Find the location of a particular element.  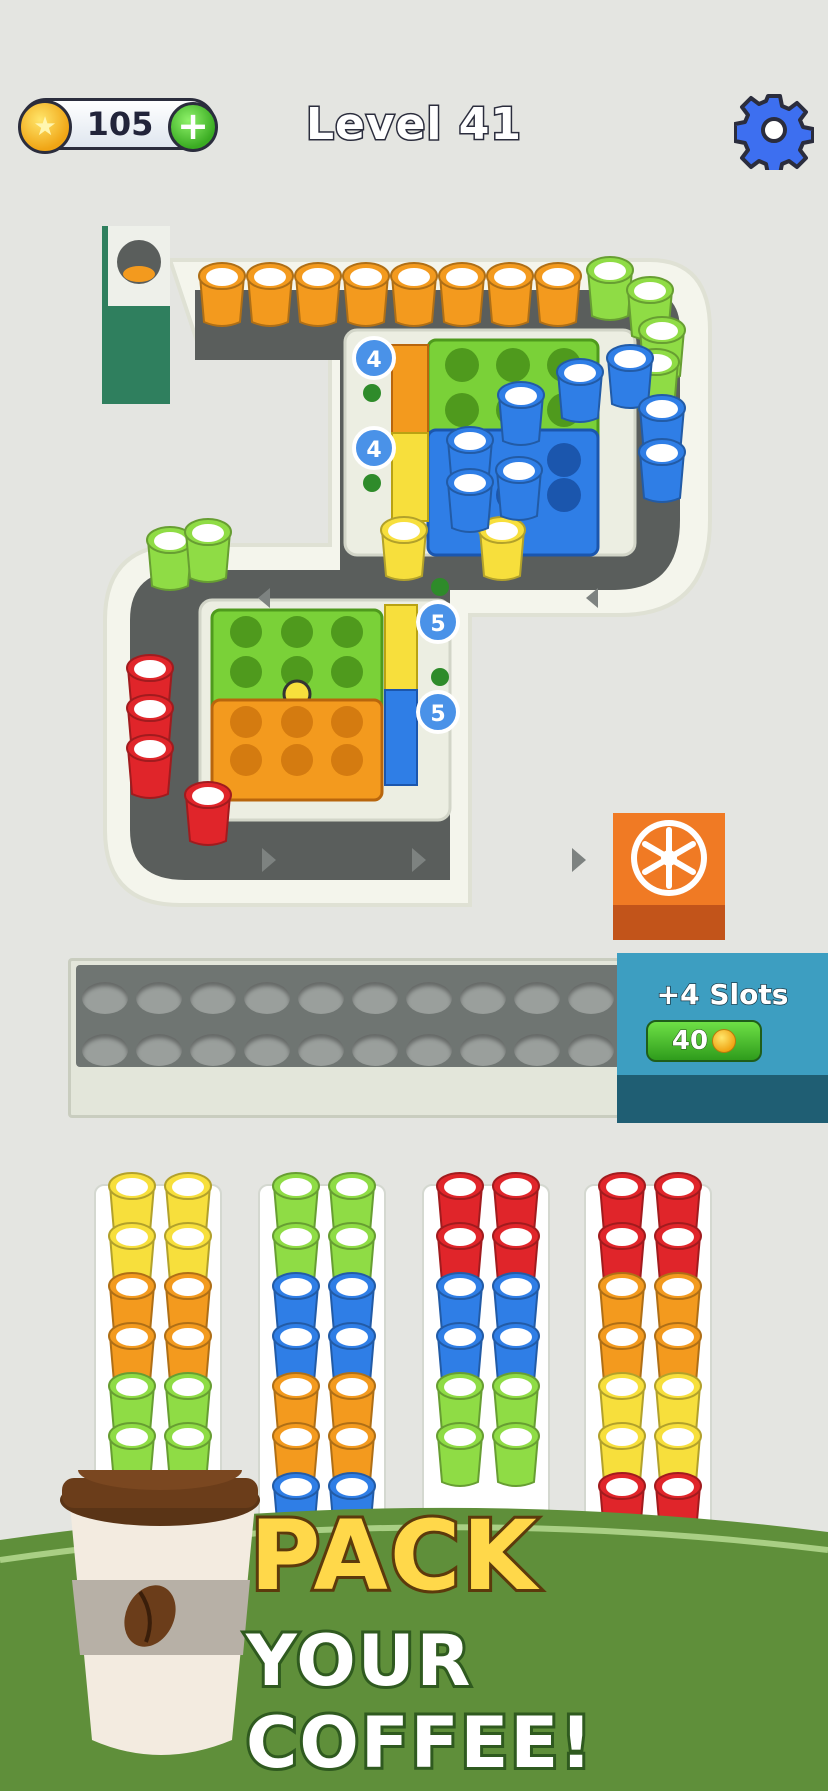

cup-dispenser-icon is located at coordinates (139, 274).